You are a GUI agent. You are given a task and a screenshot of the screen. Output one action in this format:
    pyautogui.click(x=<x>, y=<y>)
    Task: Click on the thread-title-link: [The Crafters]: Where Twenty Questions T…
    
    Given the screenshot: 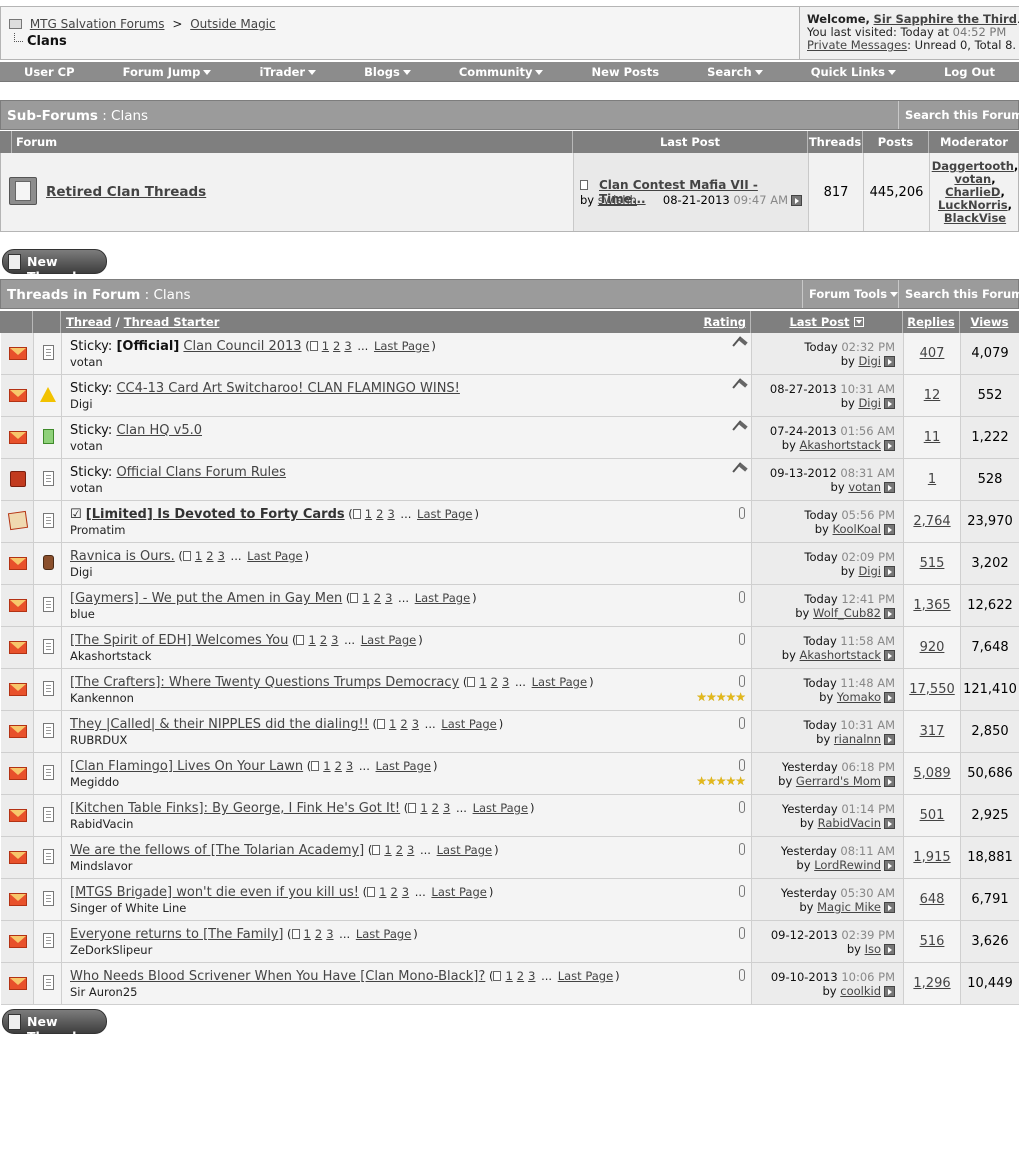 What is the action you would take?
    pyautogui.click(x=264, y=682)
    